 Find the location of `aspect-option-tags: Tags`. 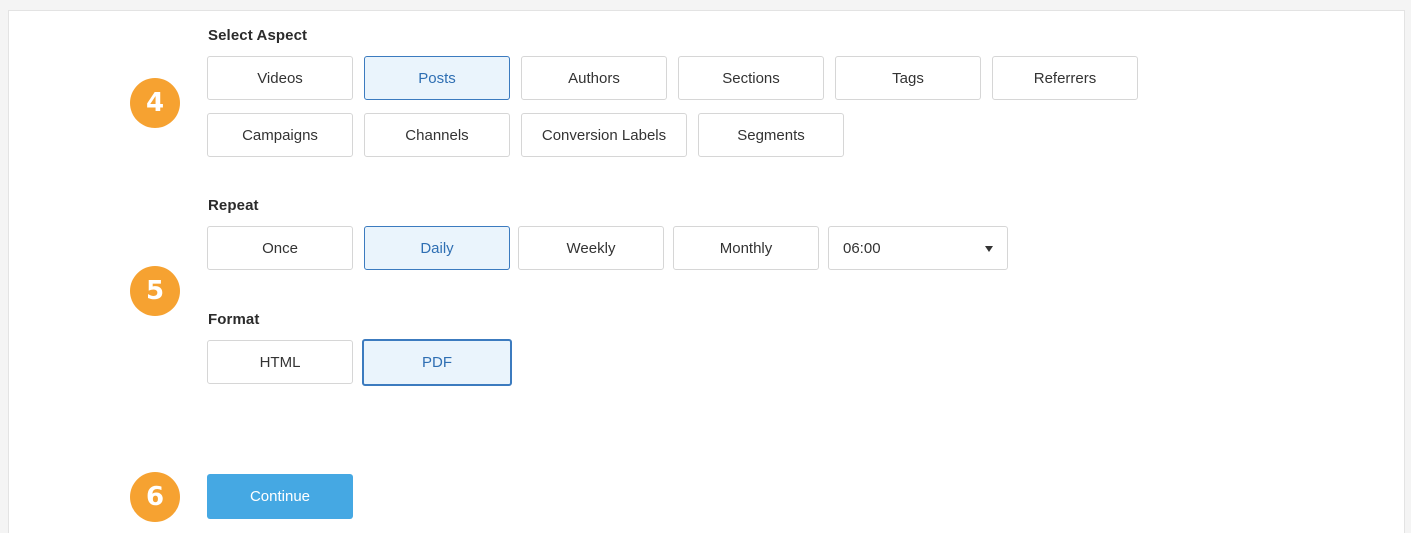

aspect-option-tags: Tags is located at coordinates (908, 78).